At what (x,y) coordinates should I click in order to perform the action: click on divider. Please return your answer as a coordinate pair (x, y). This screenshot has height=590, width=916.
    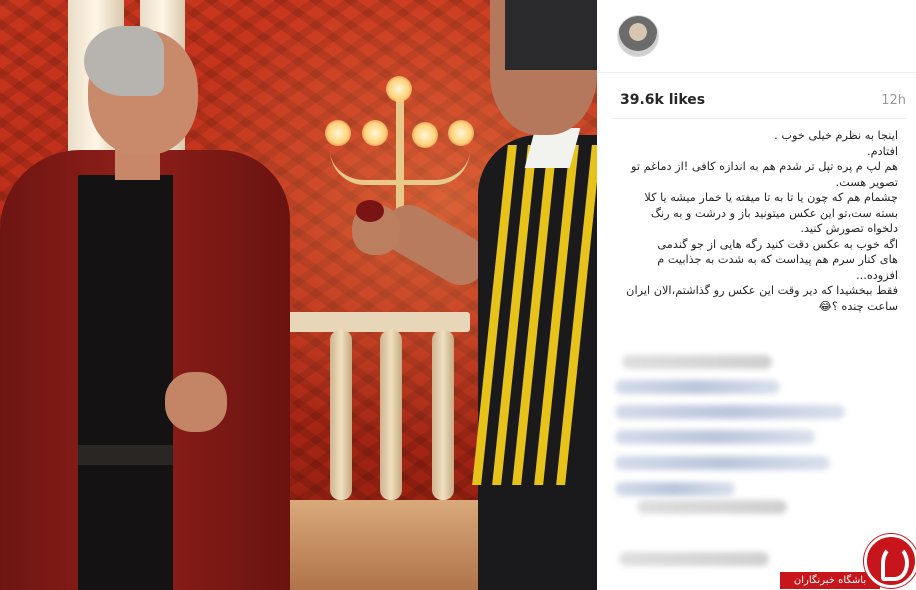
    Looking at the image, I should click on (758, 118).